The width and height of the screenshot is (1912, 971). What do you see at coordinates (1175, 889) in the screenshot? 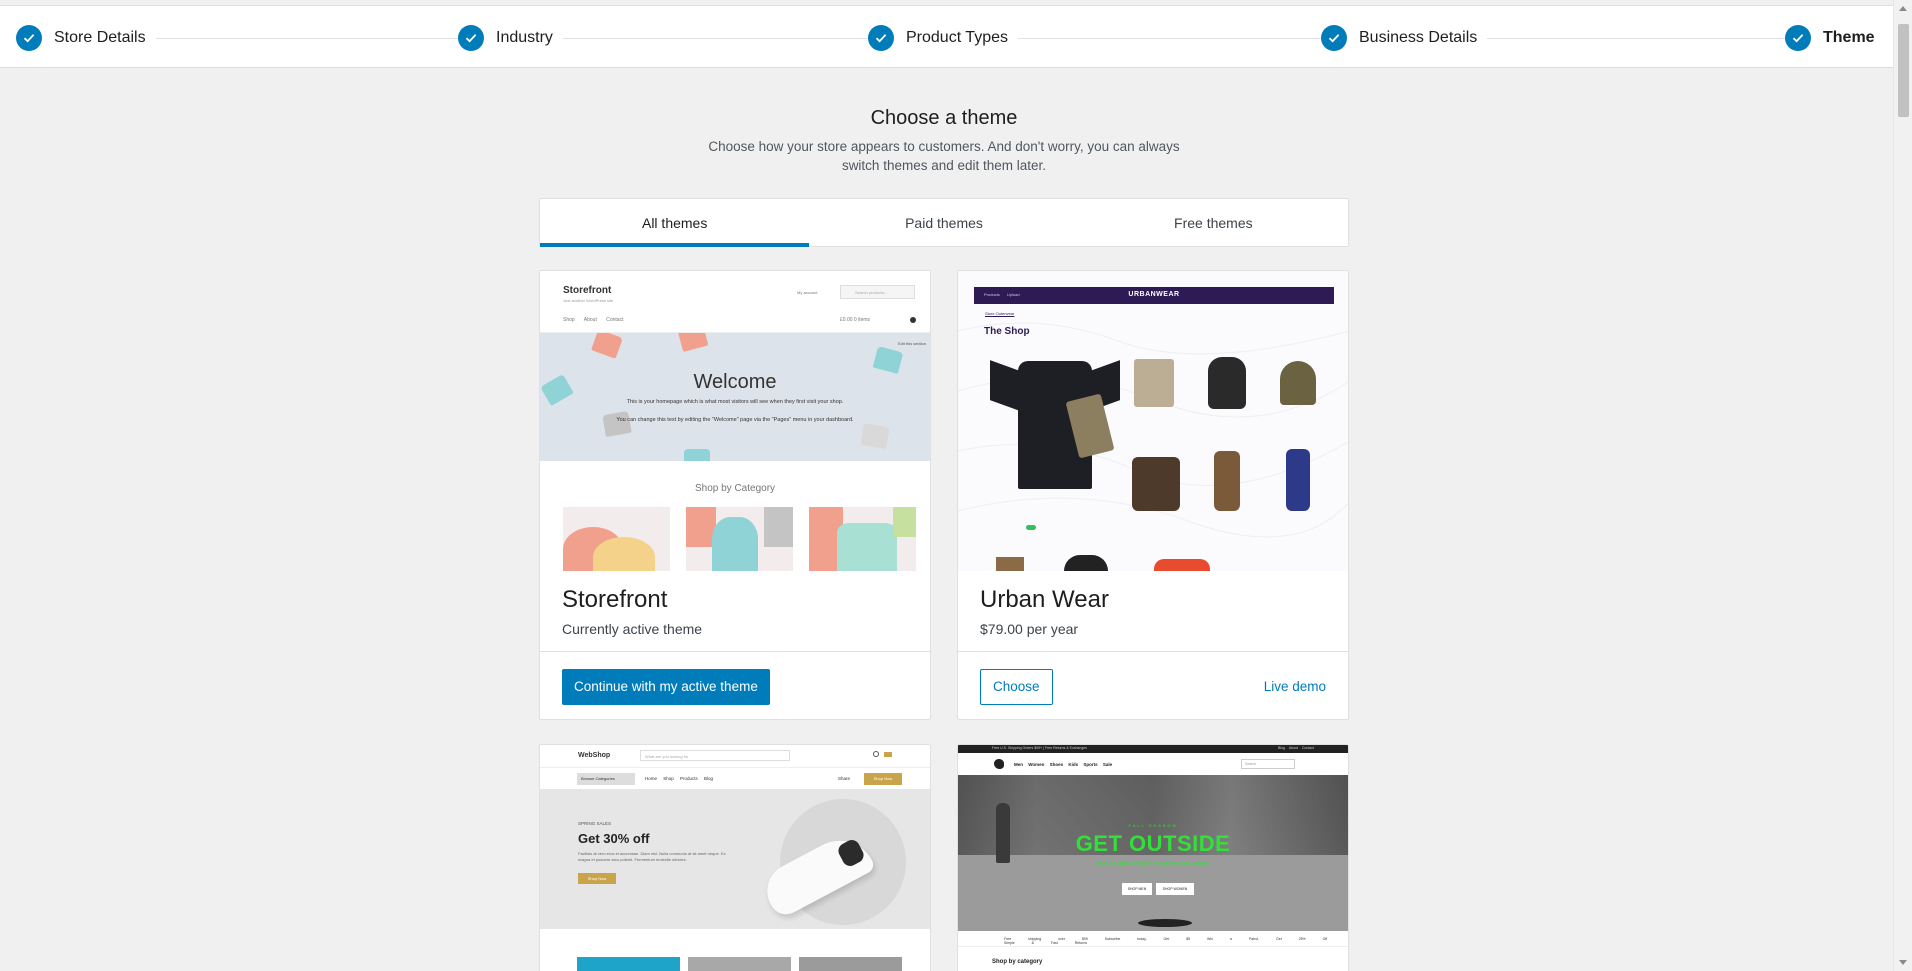
I see `preview-shop-women-button: SHOP WOMEN` at bounding box center [1175, 889].